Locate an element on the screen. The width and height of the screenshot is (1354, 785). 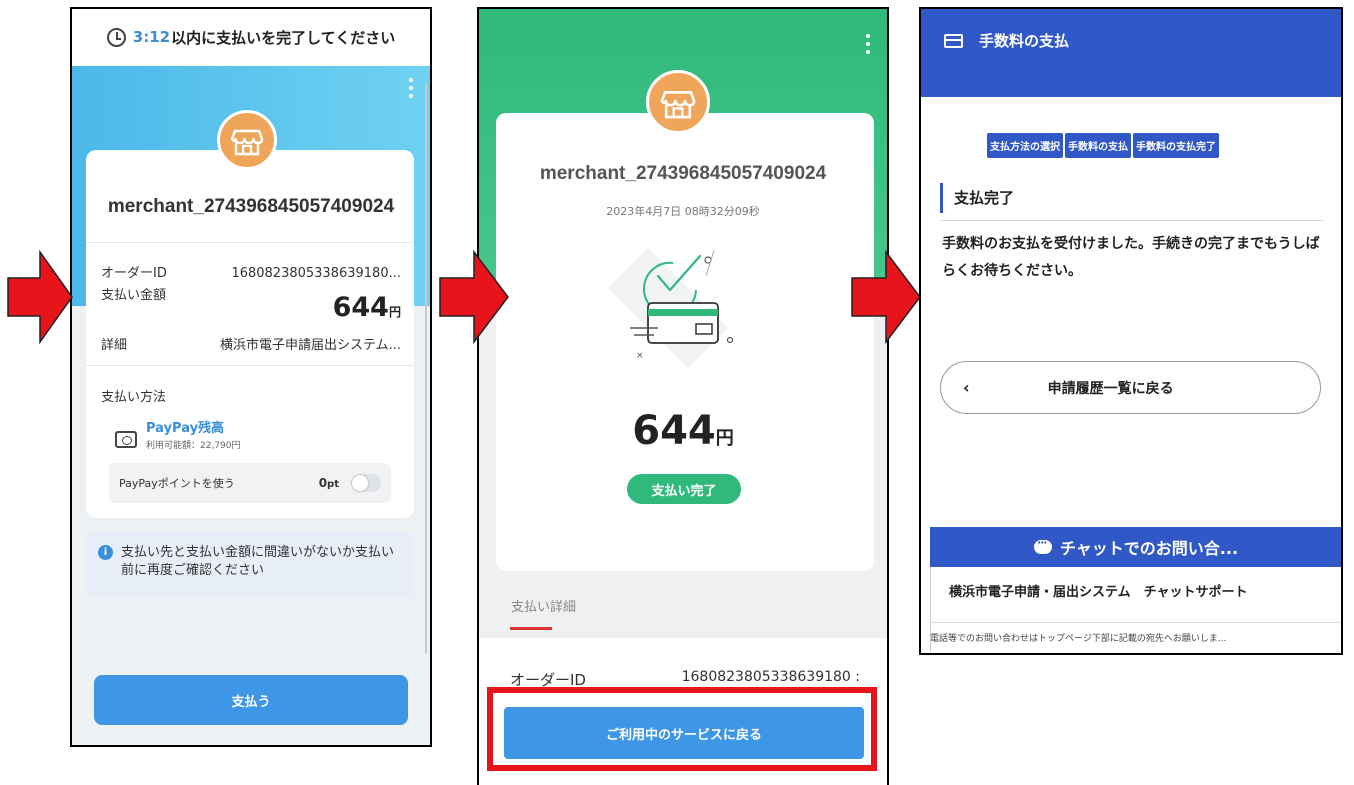
scrollbar is located at coordinates (426, 368).